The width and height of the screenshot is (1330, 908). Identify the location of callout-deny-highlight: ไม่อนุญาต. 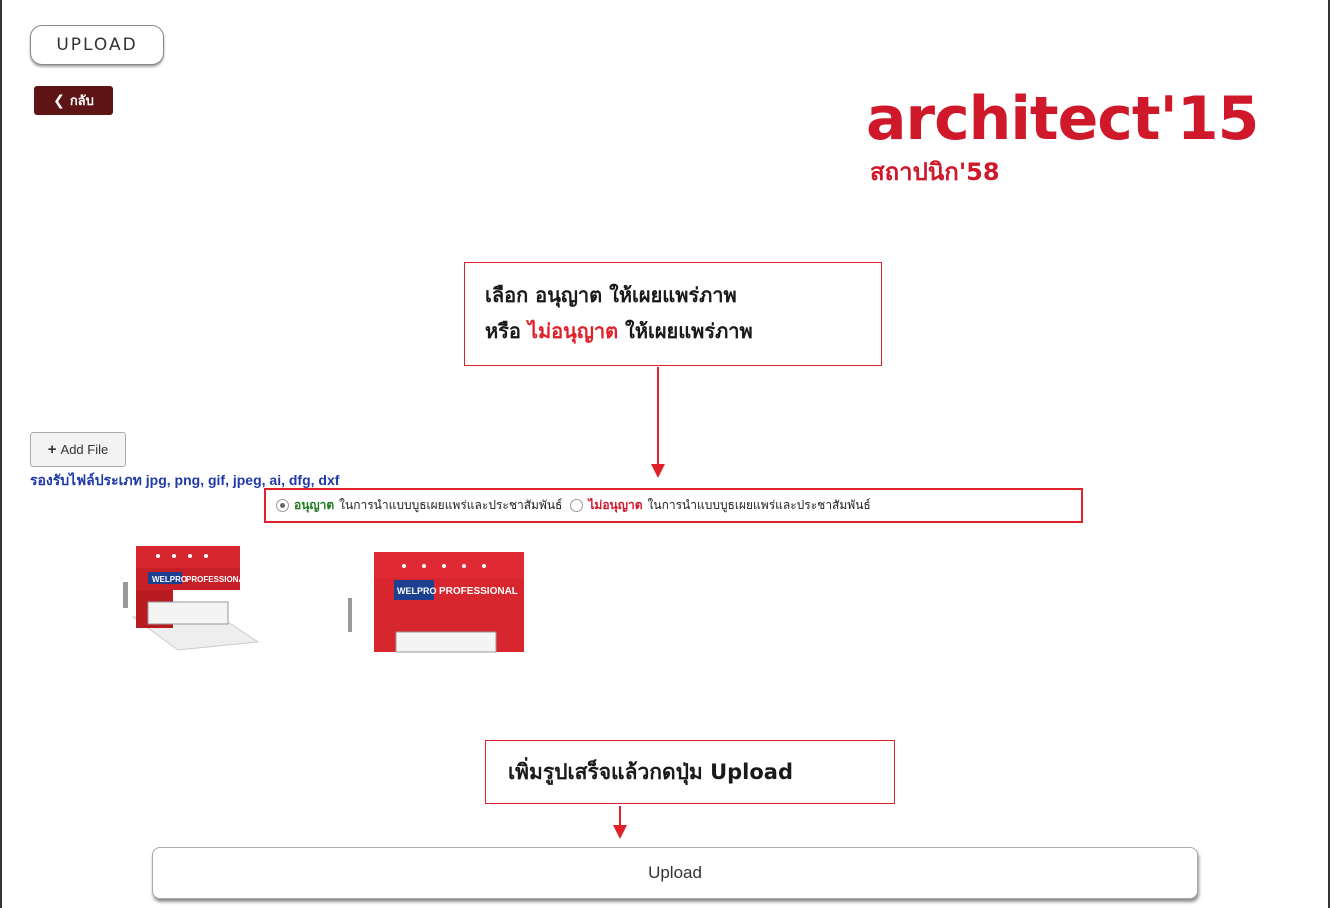
(573, 331).